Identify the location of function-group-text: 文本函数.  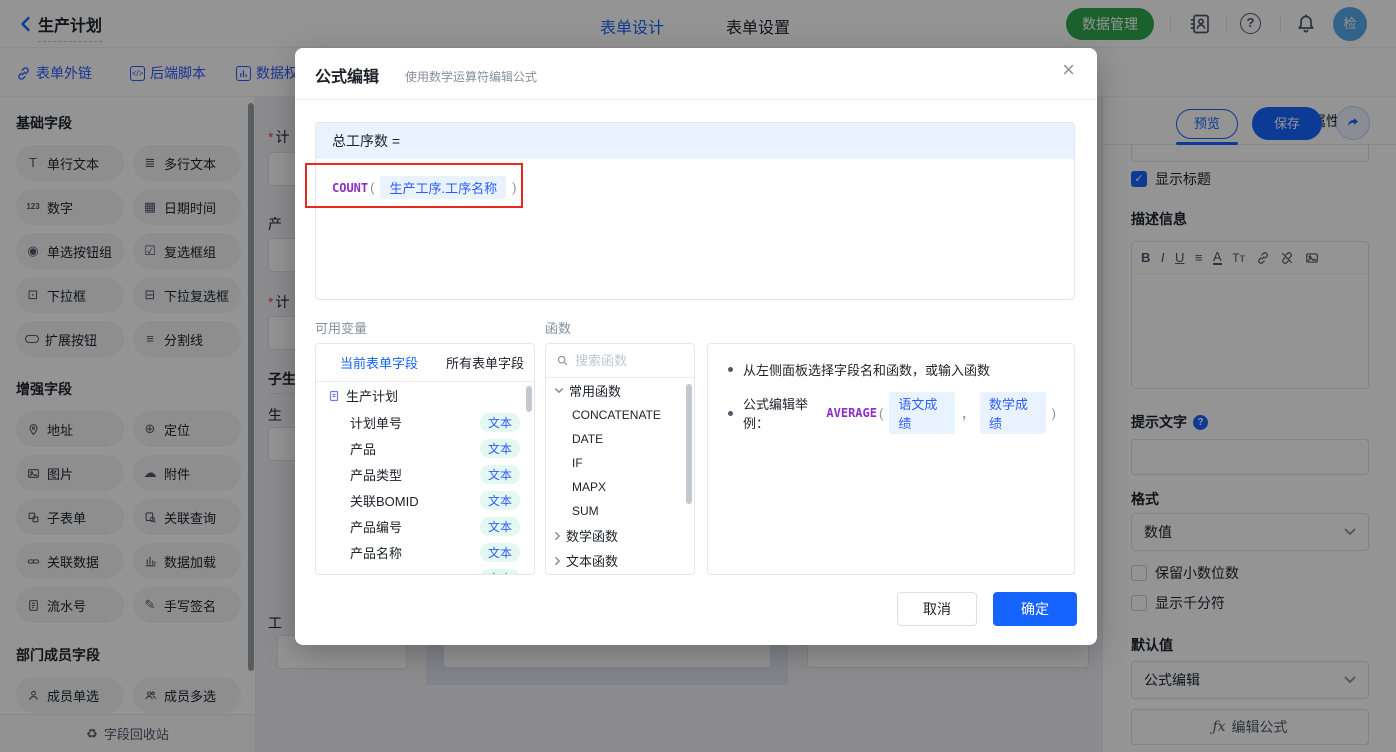
(620, 560).